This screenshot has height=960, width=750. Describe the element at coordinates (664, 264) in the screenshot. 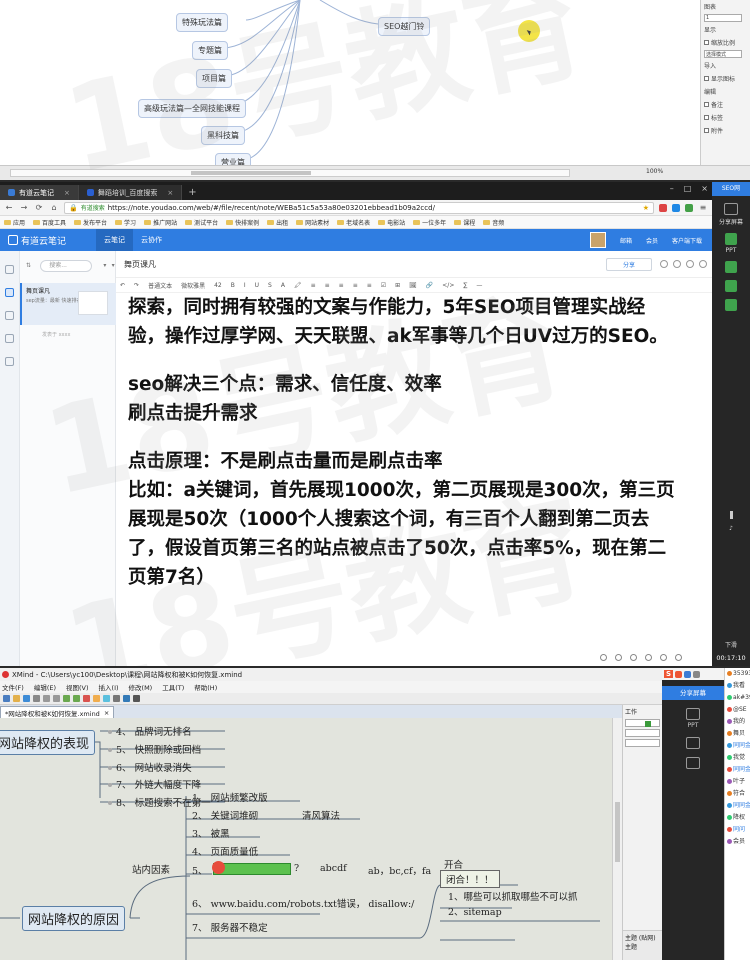

I see `history-icon` at that location.